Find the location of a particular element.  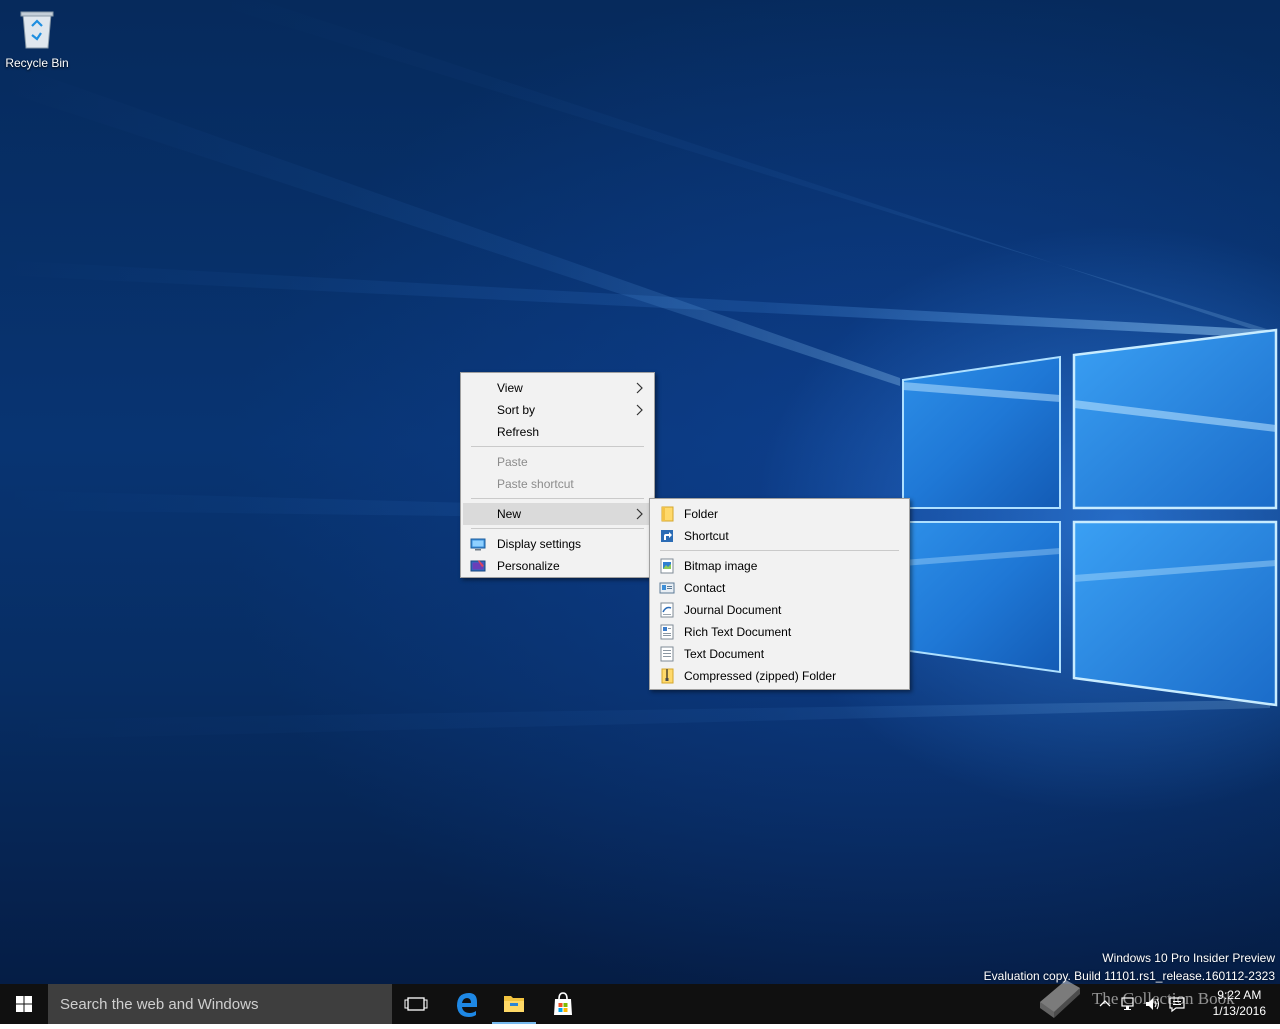

submenu-item-label: Text Document is located at coordinates (724, 654).